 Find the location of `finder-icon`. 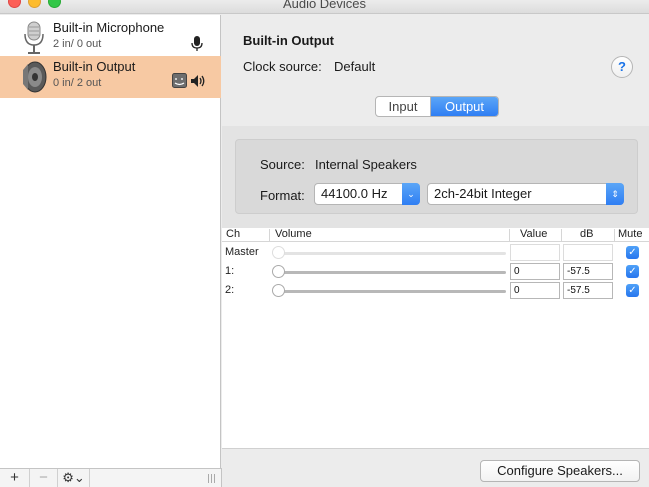

finder-icon is located at coordinates (179, 80).